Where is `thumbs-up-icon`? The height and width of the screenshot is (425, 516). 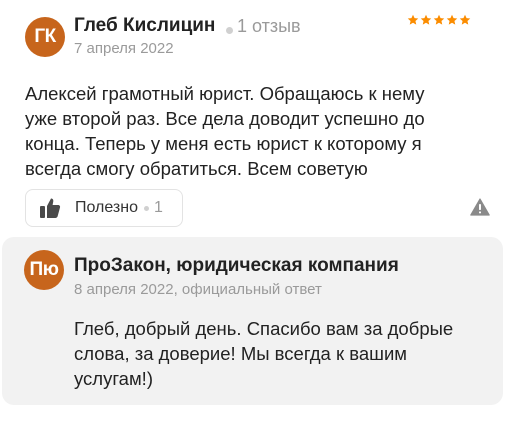 thumbs-up-icon is located at coordinates (50, 208).